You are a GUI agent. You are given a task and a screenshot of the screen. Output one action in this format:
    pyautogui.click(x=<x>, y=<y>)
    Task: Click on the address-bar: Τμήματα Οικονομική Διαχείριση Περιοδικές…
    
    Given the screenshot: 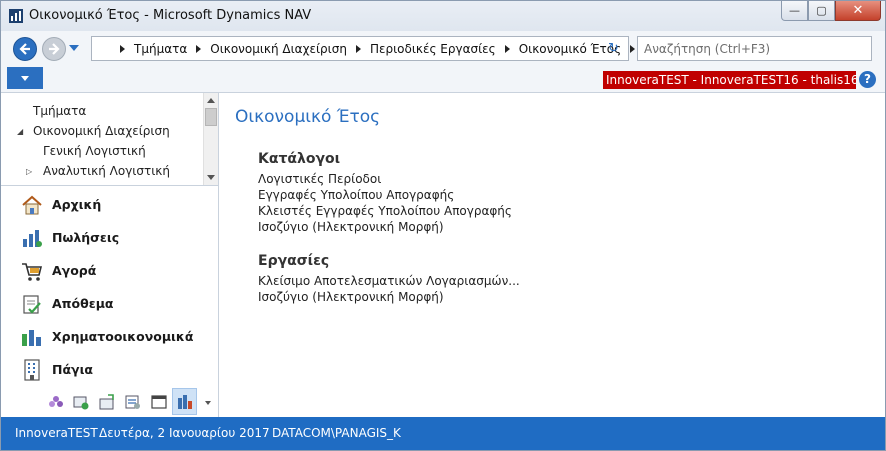 What is the action you would take?
    pyautogui.click(x=363, y=48)
    